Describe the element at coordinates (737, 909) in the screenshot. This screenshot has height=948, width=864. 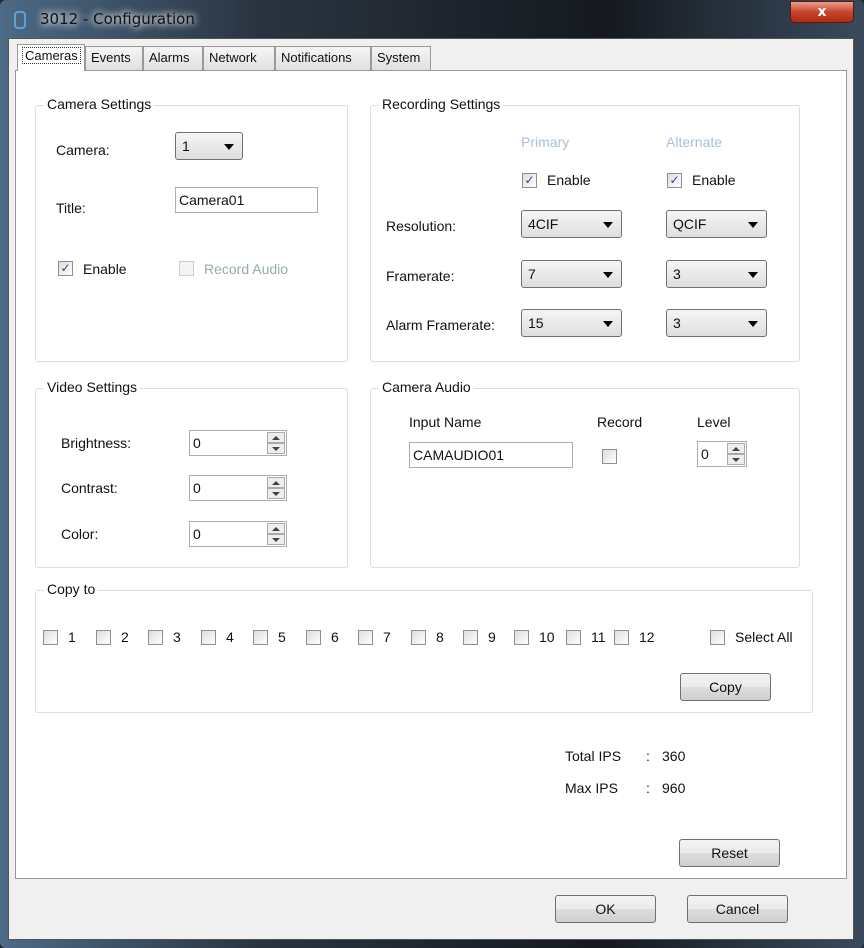
I see `cancel-button: Cancel` at that location.